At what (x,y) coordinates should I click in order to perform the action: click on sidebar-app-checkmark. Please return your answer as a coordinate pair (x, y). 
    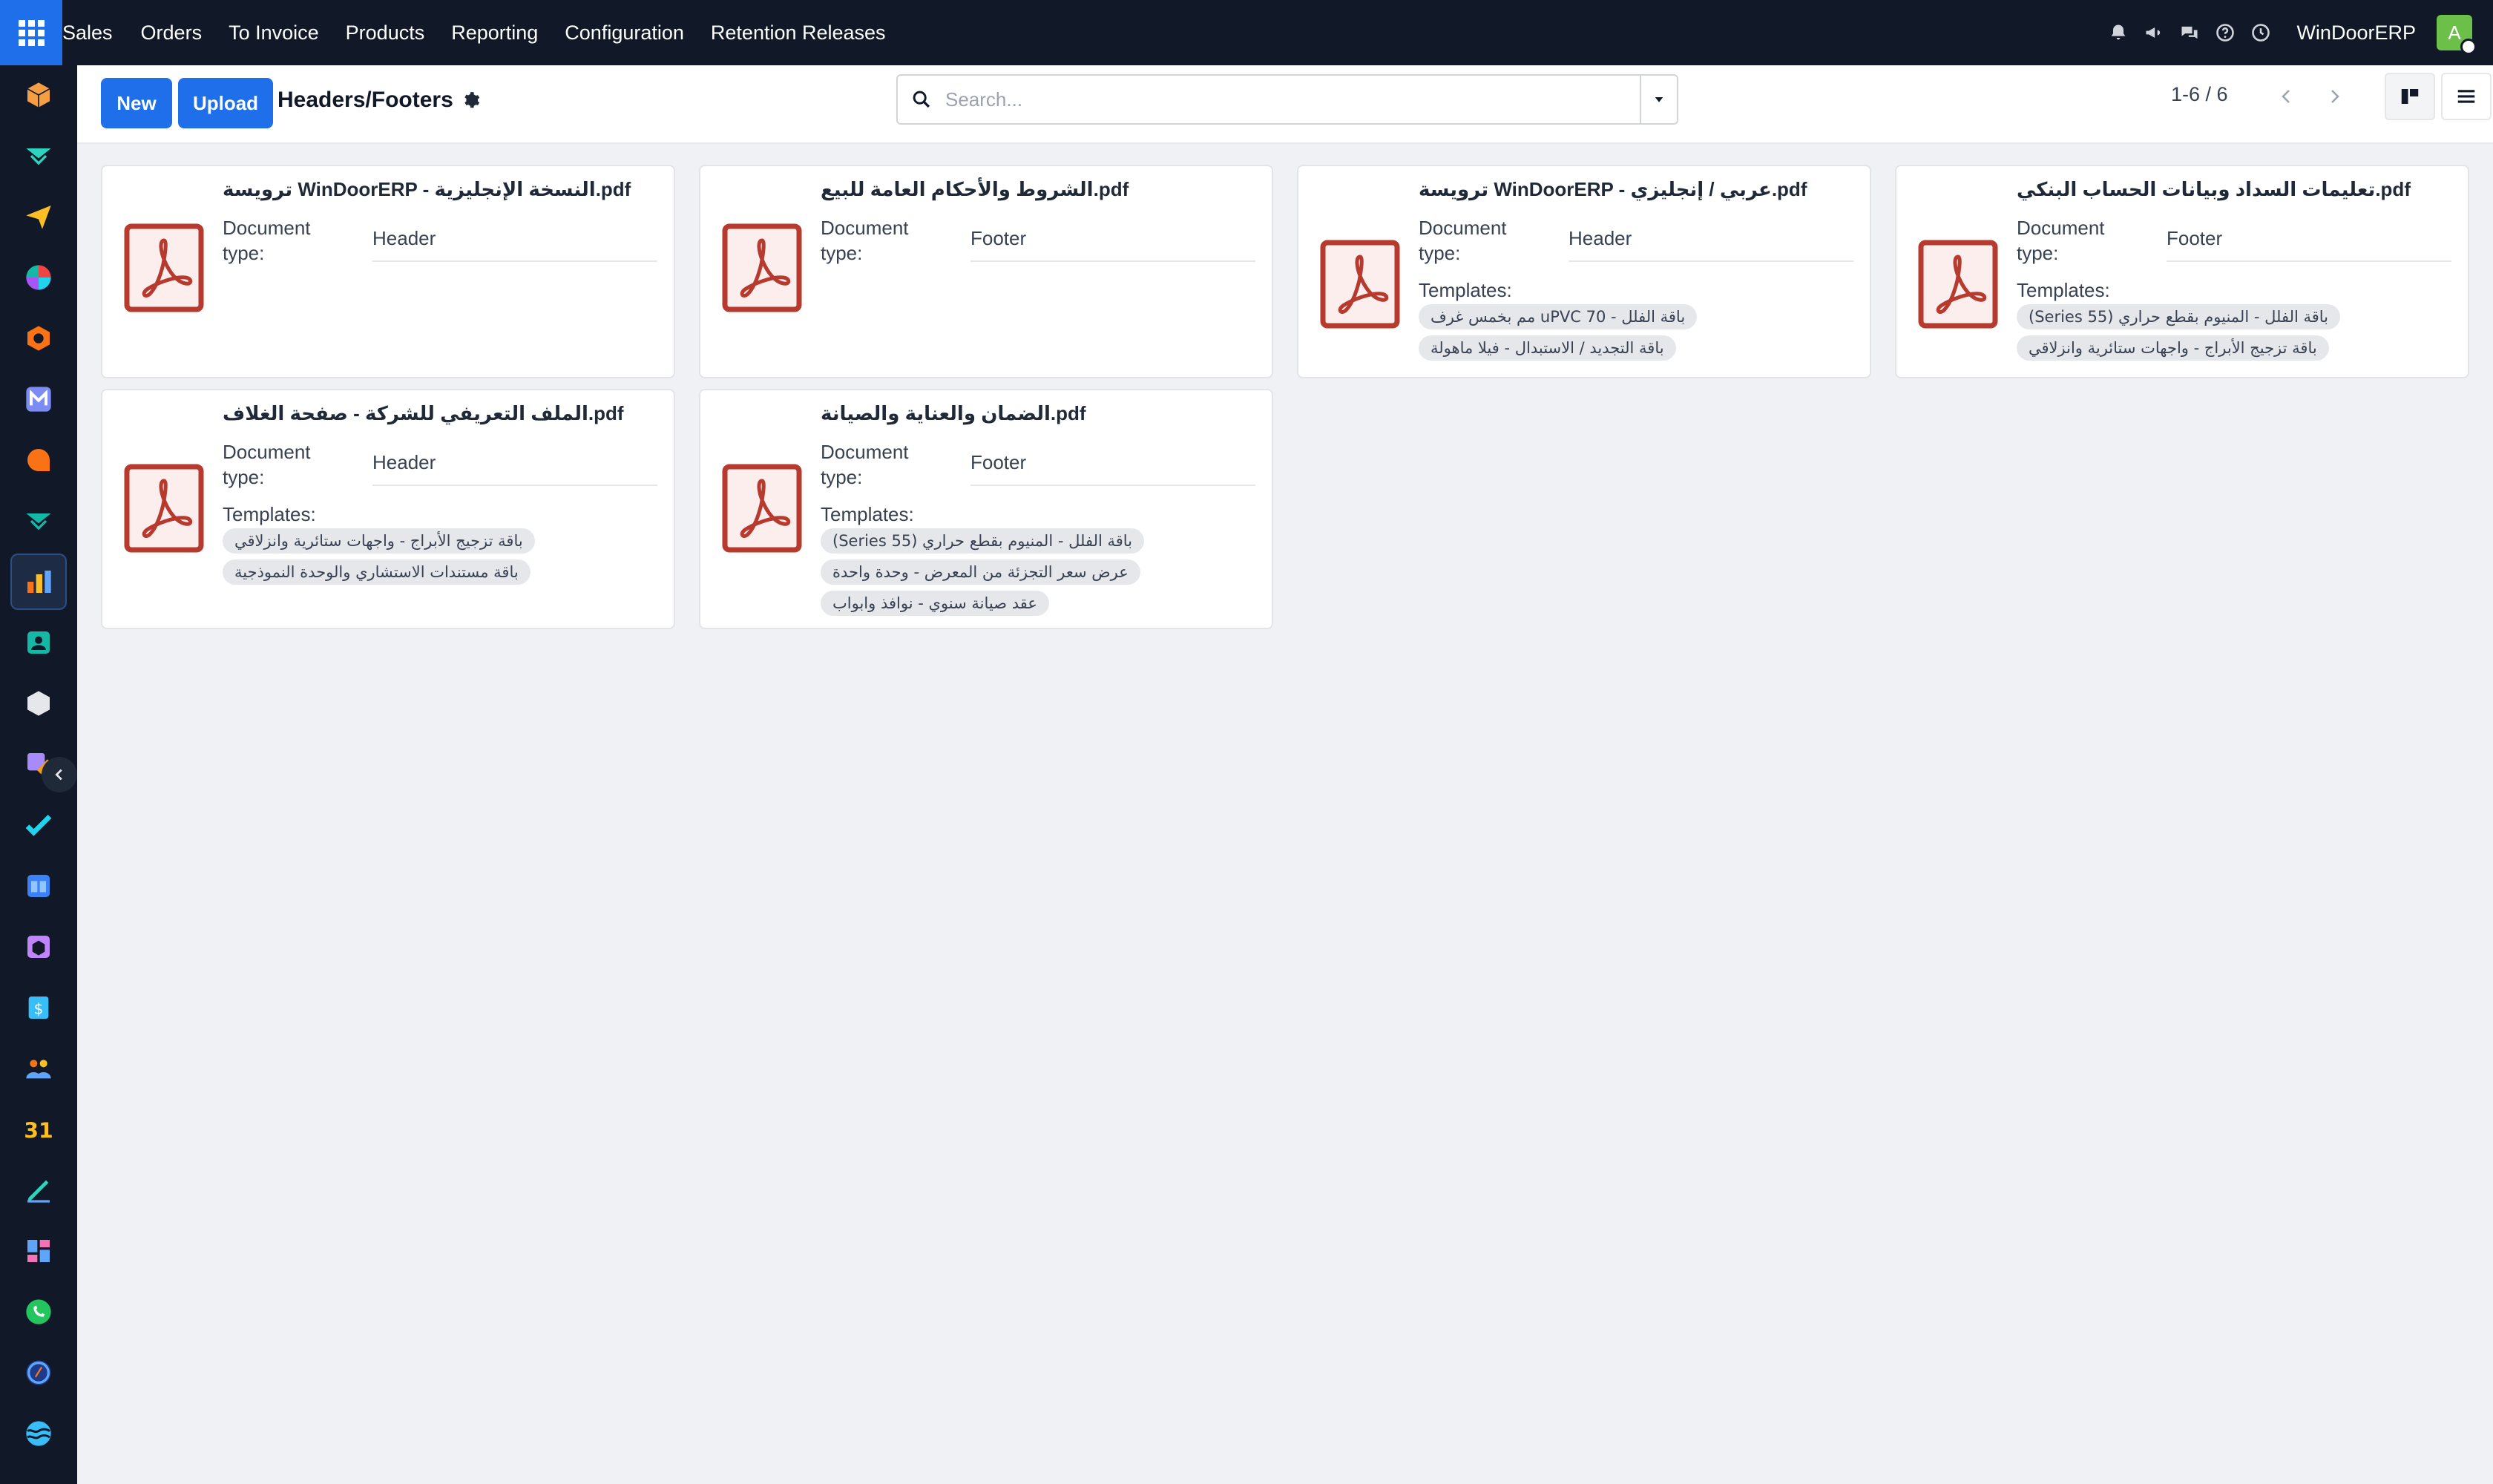
    Looking at the image, I should click on (38, 825).